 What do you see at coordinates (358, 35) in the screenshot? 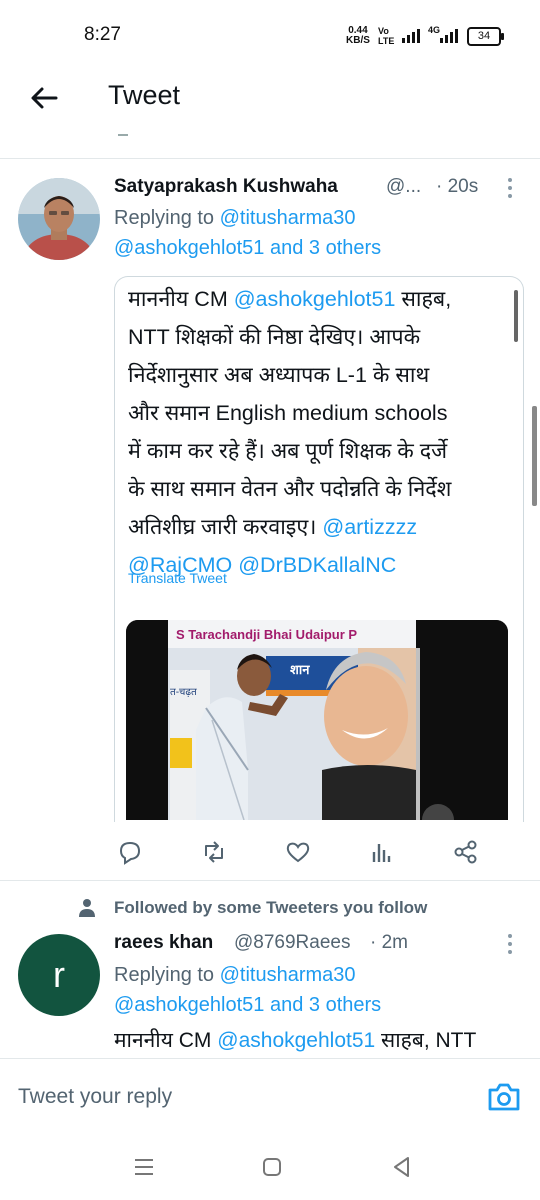
I see `network-speed: 0.44 KB/S` at bounding box center [358, 35].